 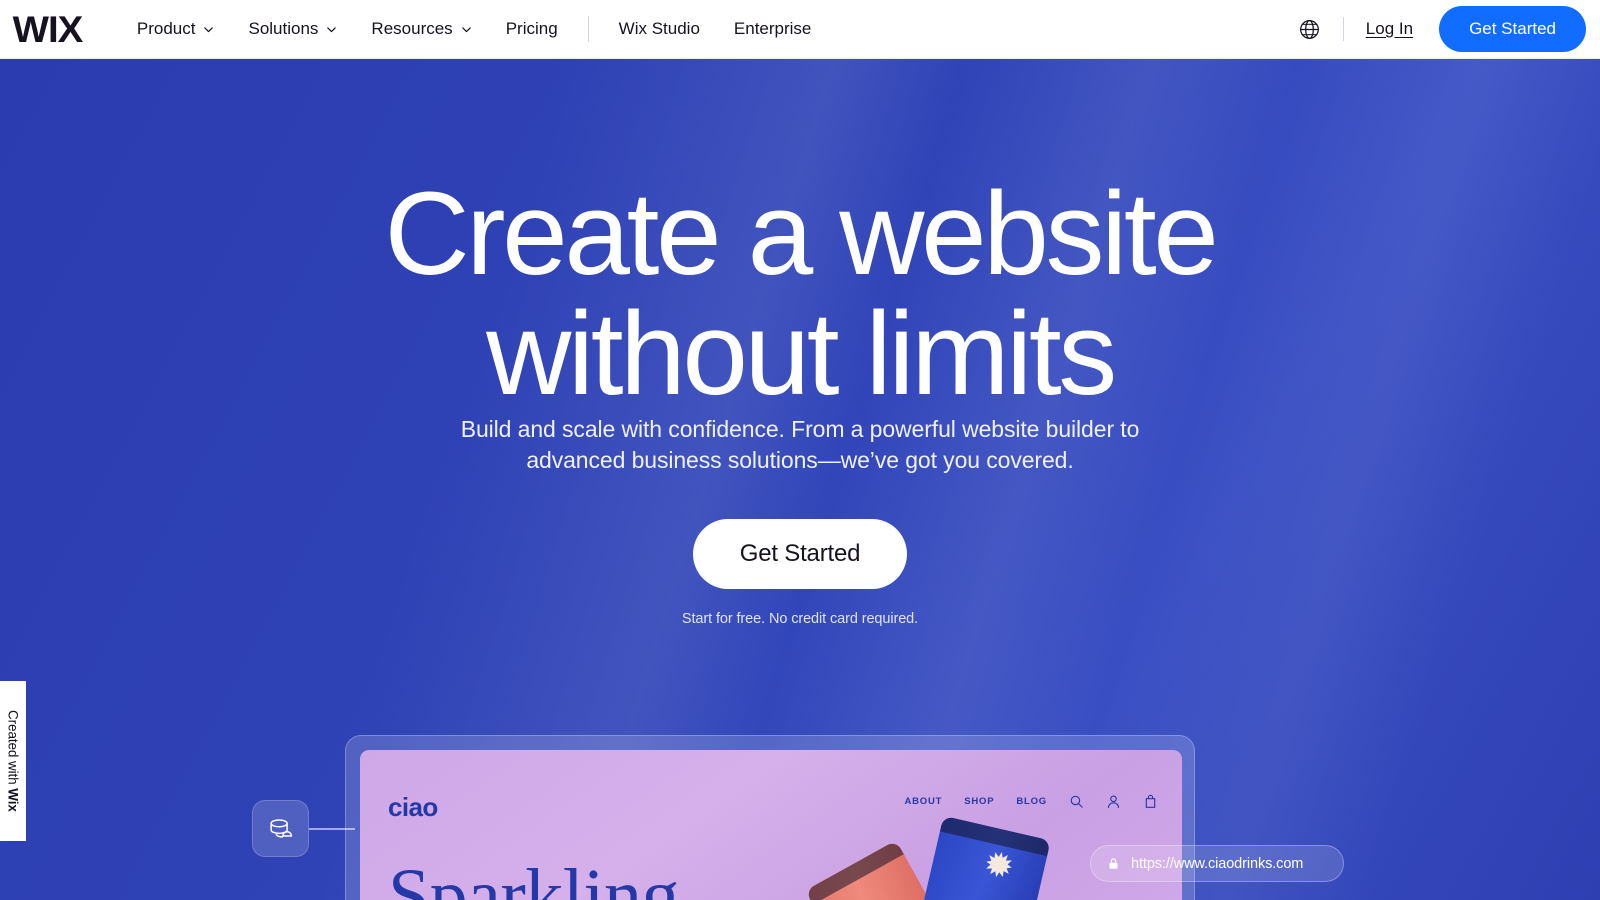 What do you see at coordinates (1512, 29) in the screenshot?
I see `get-started-button-header: Get Started` at bounding box center [1512, 29].